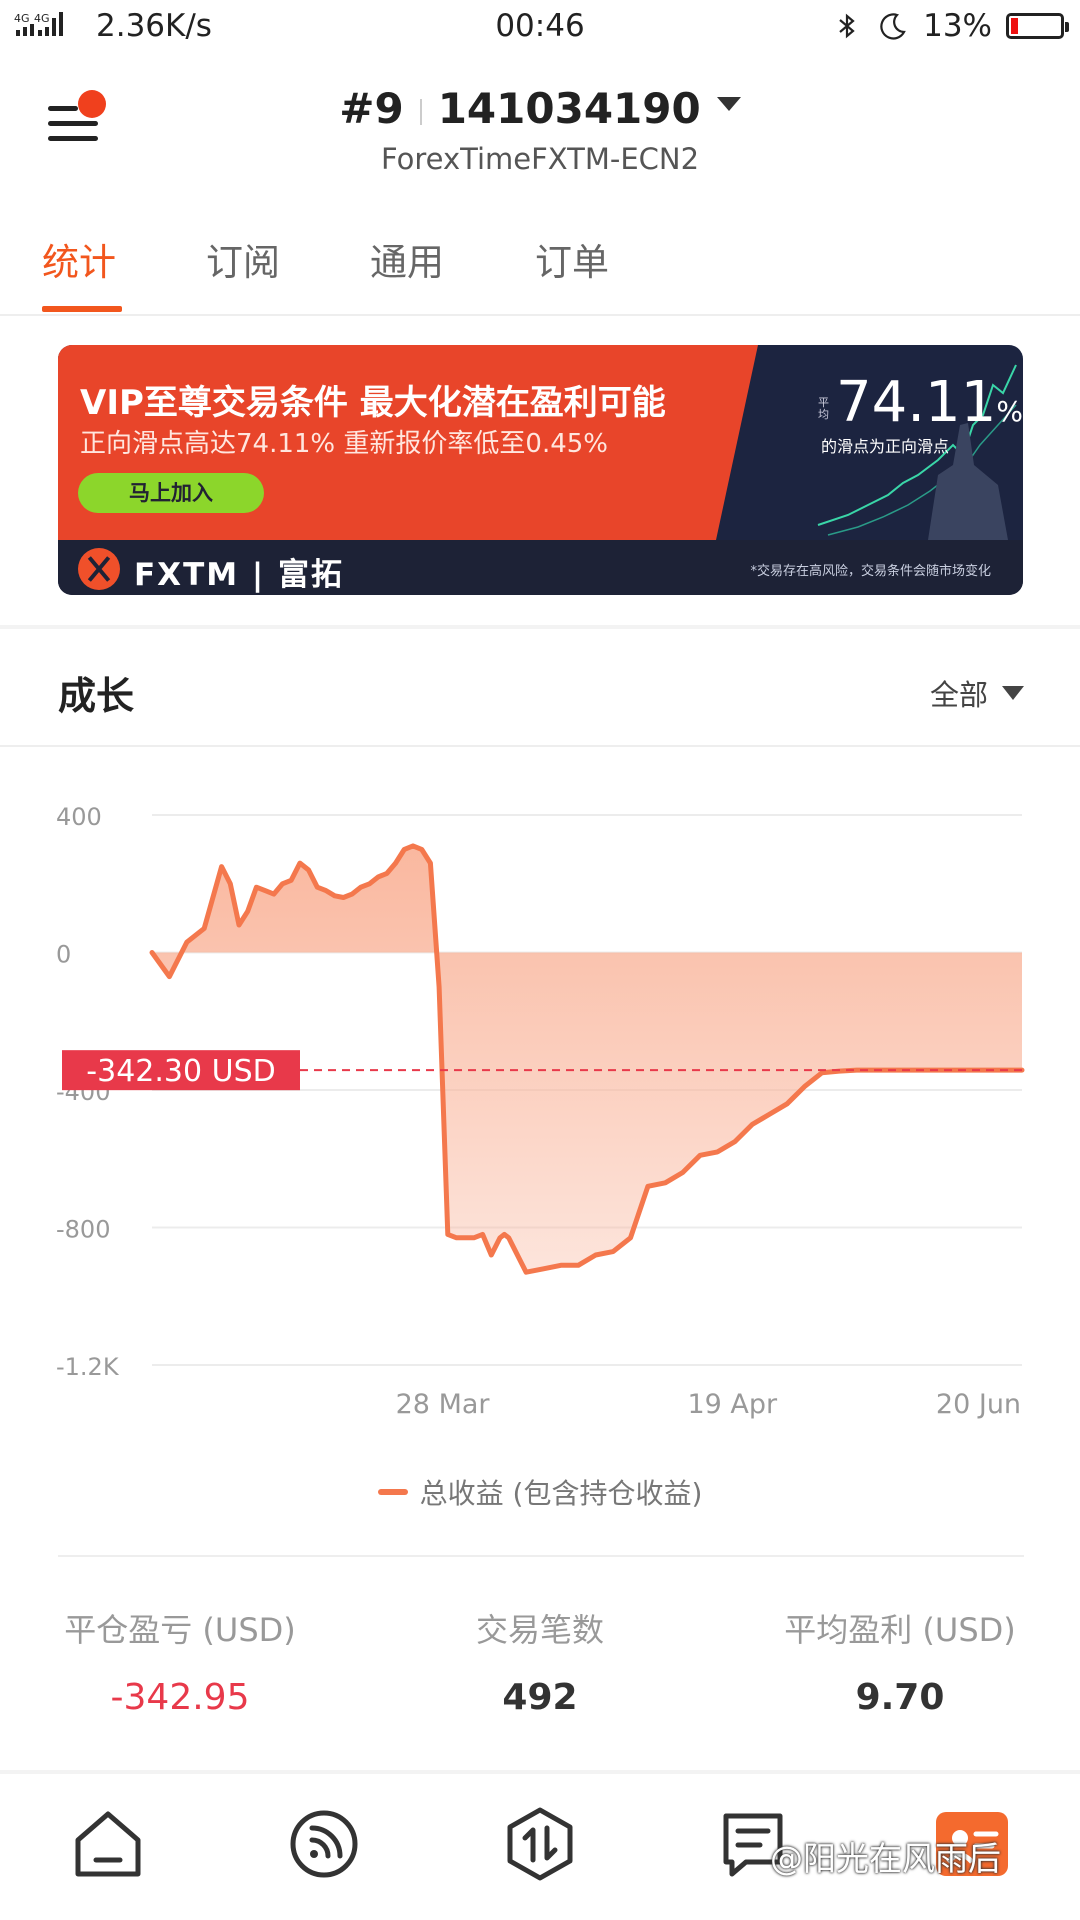 The image size is (1080, 1920). I want to click on signal-icon, so click(324, 1844).